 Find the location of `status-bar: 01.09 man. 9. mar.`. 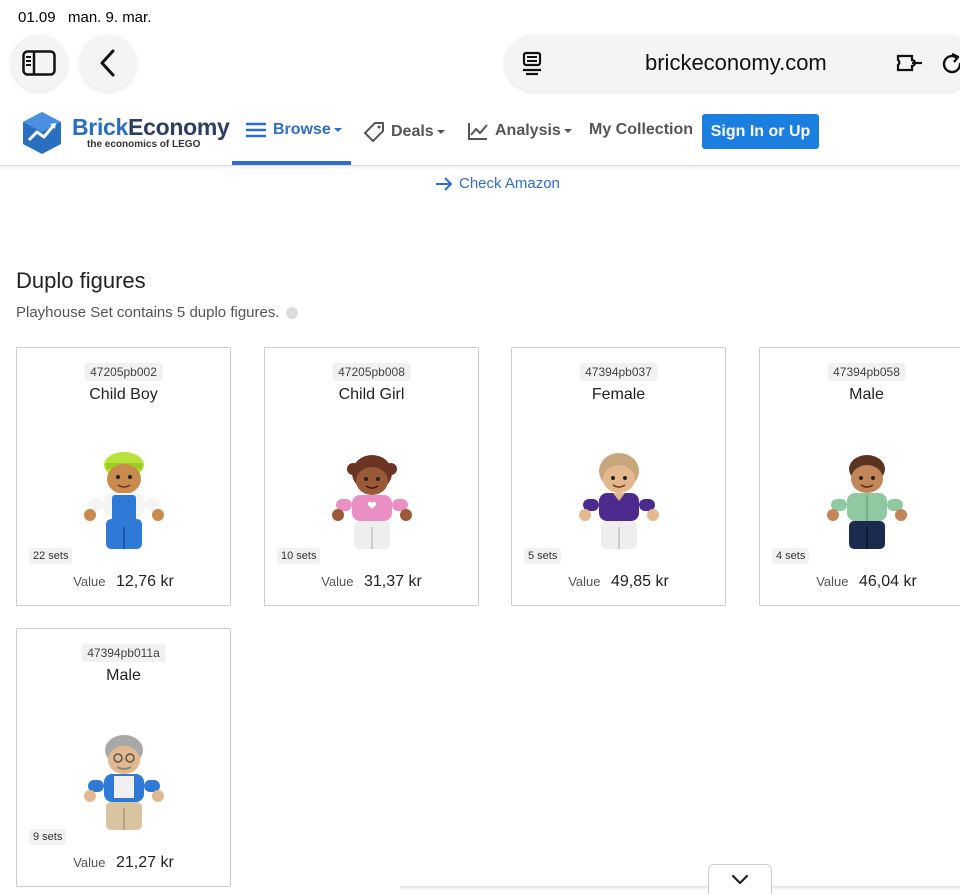

status-bar: 01.09 man. 9. mar. is located at coordinates (480, 17).